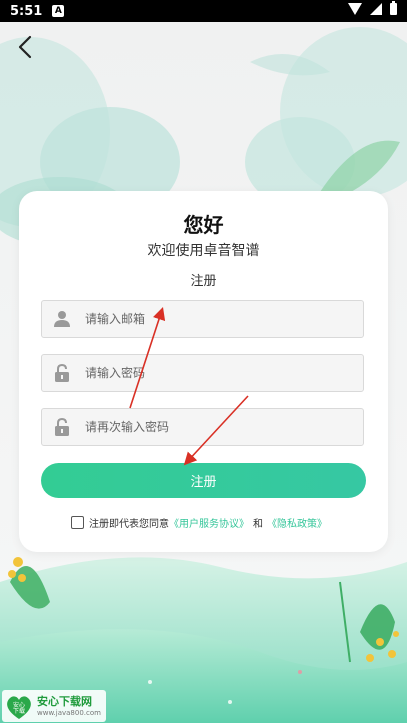 This screenshot has width=407, height=723. I want to click on notification-icon: A, so click(58, 11).